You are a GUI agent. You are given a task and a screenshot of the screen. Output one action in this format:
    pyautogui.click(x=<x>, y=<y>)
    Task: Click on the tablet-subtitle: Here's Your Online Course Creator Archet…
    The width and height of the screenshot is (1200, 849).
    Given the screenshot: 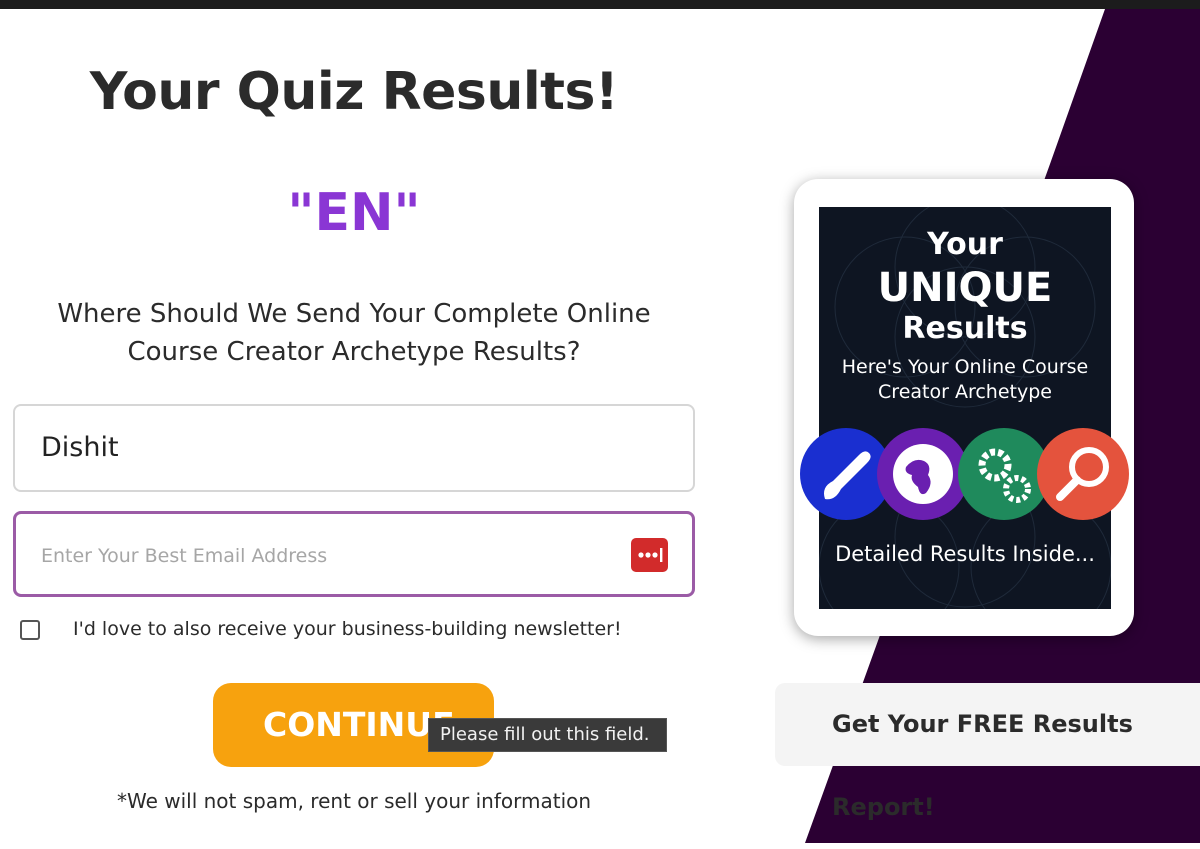 What is the action you would take?
    pyautogui.click(x=965, y=379)
    